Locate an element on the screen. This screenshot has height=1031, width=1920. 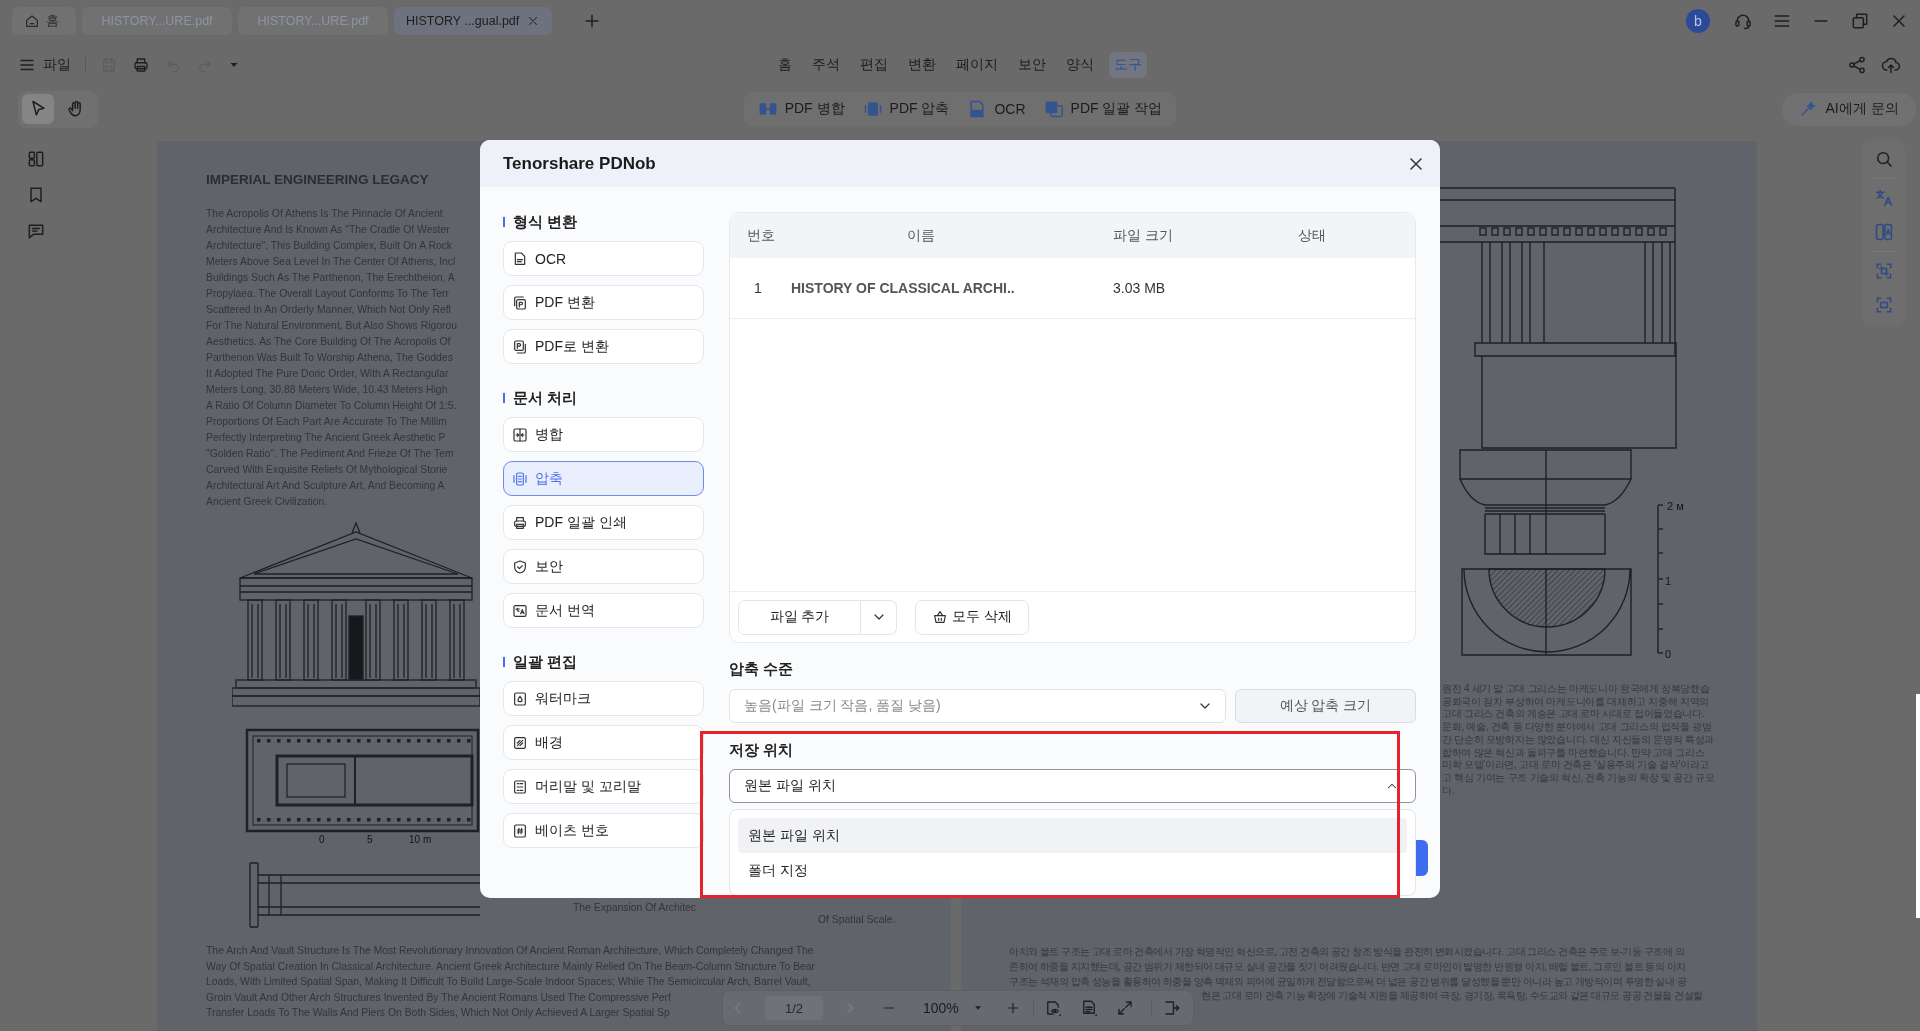
dropdown-option: 원본 파일 위치 is located at coordinates (1072, 835).